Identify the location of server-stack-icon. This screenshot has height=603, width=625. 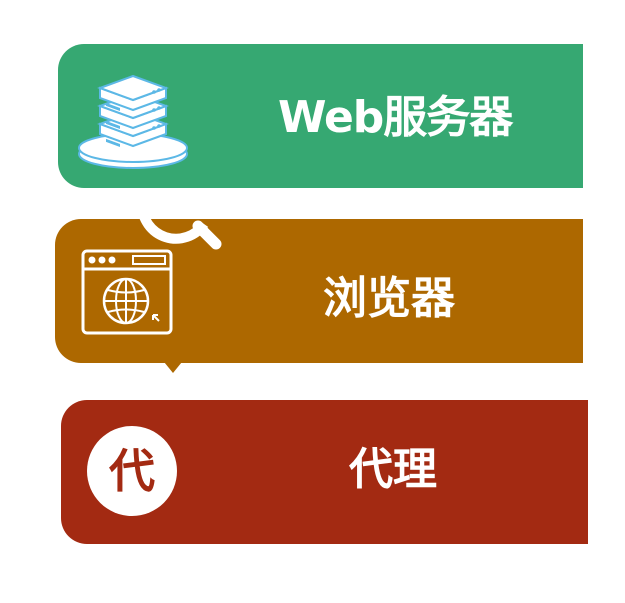
(133, 121).